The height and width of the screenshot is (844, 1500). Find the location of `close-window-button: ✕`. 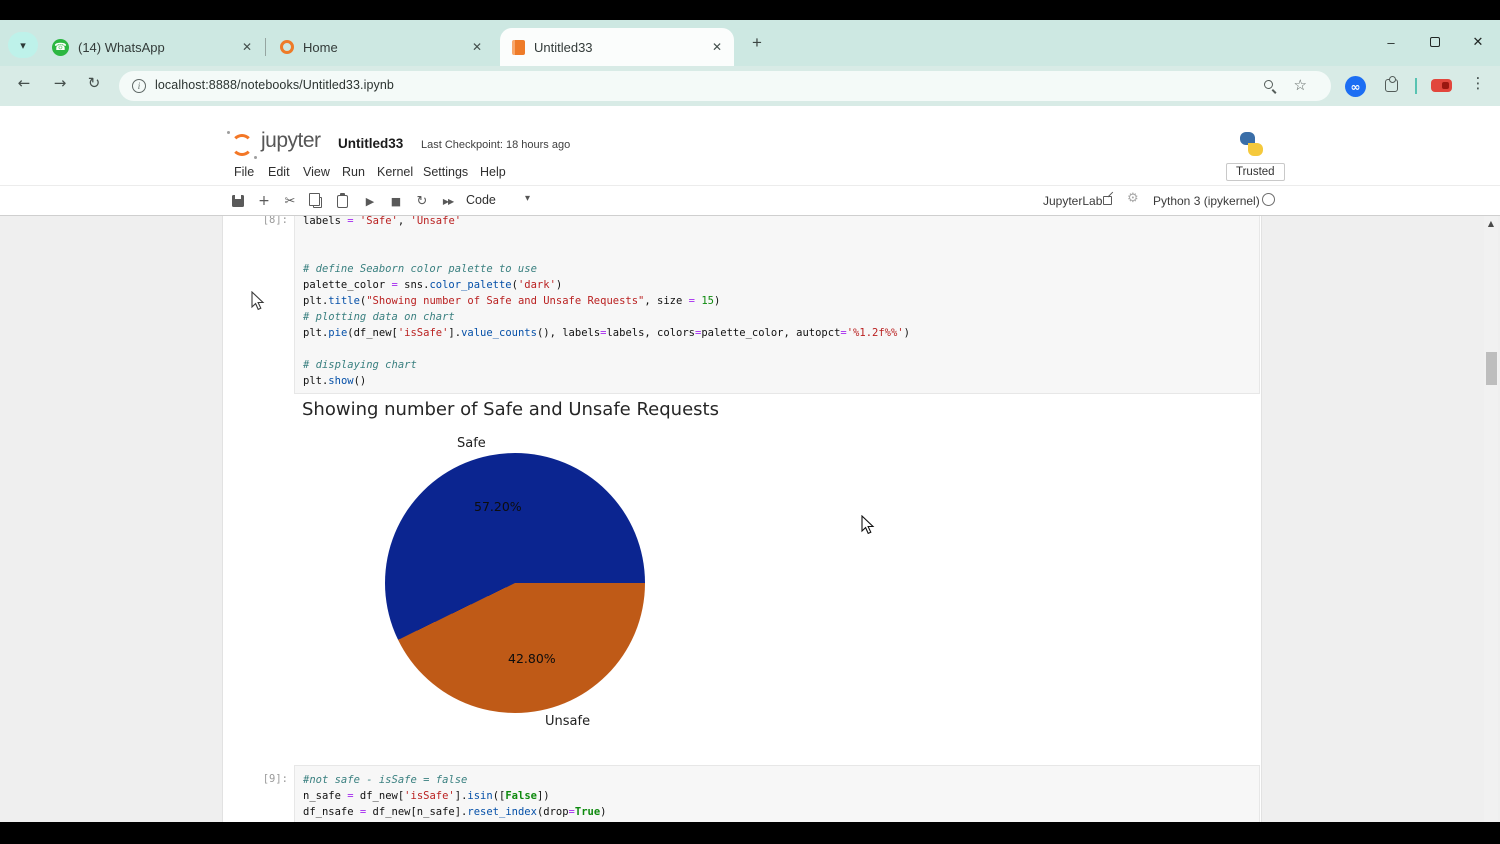

close-window-button: ✕ is located at coordinates (1478, 42).